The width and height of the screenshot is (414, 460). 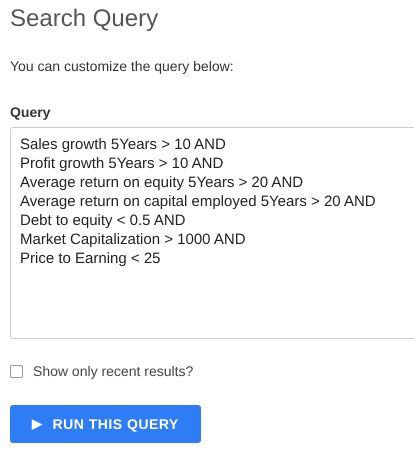 I want to click on query-label: Query, so click(x=30, y=112).